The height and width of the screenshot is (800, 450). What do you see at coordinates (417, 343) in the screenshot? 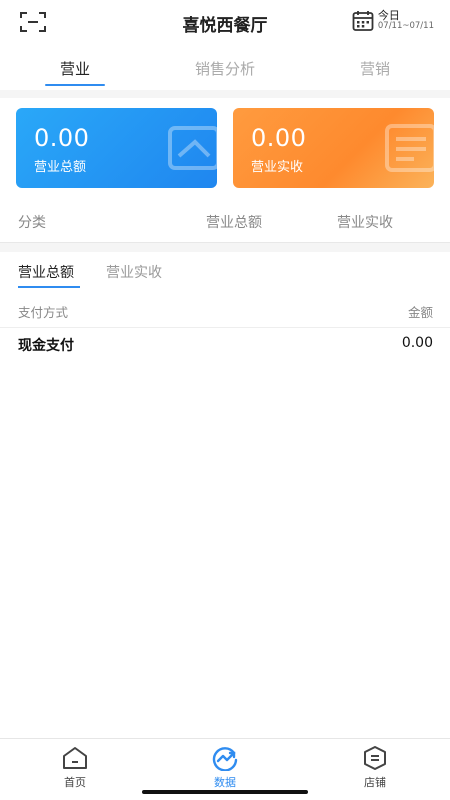
I see `payment-amount: 0.00` at bounding box center [417, 343].